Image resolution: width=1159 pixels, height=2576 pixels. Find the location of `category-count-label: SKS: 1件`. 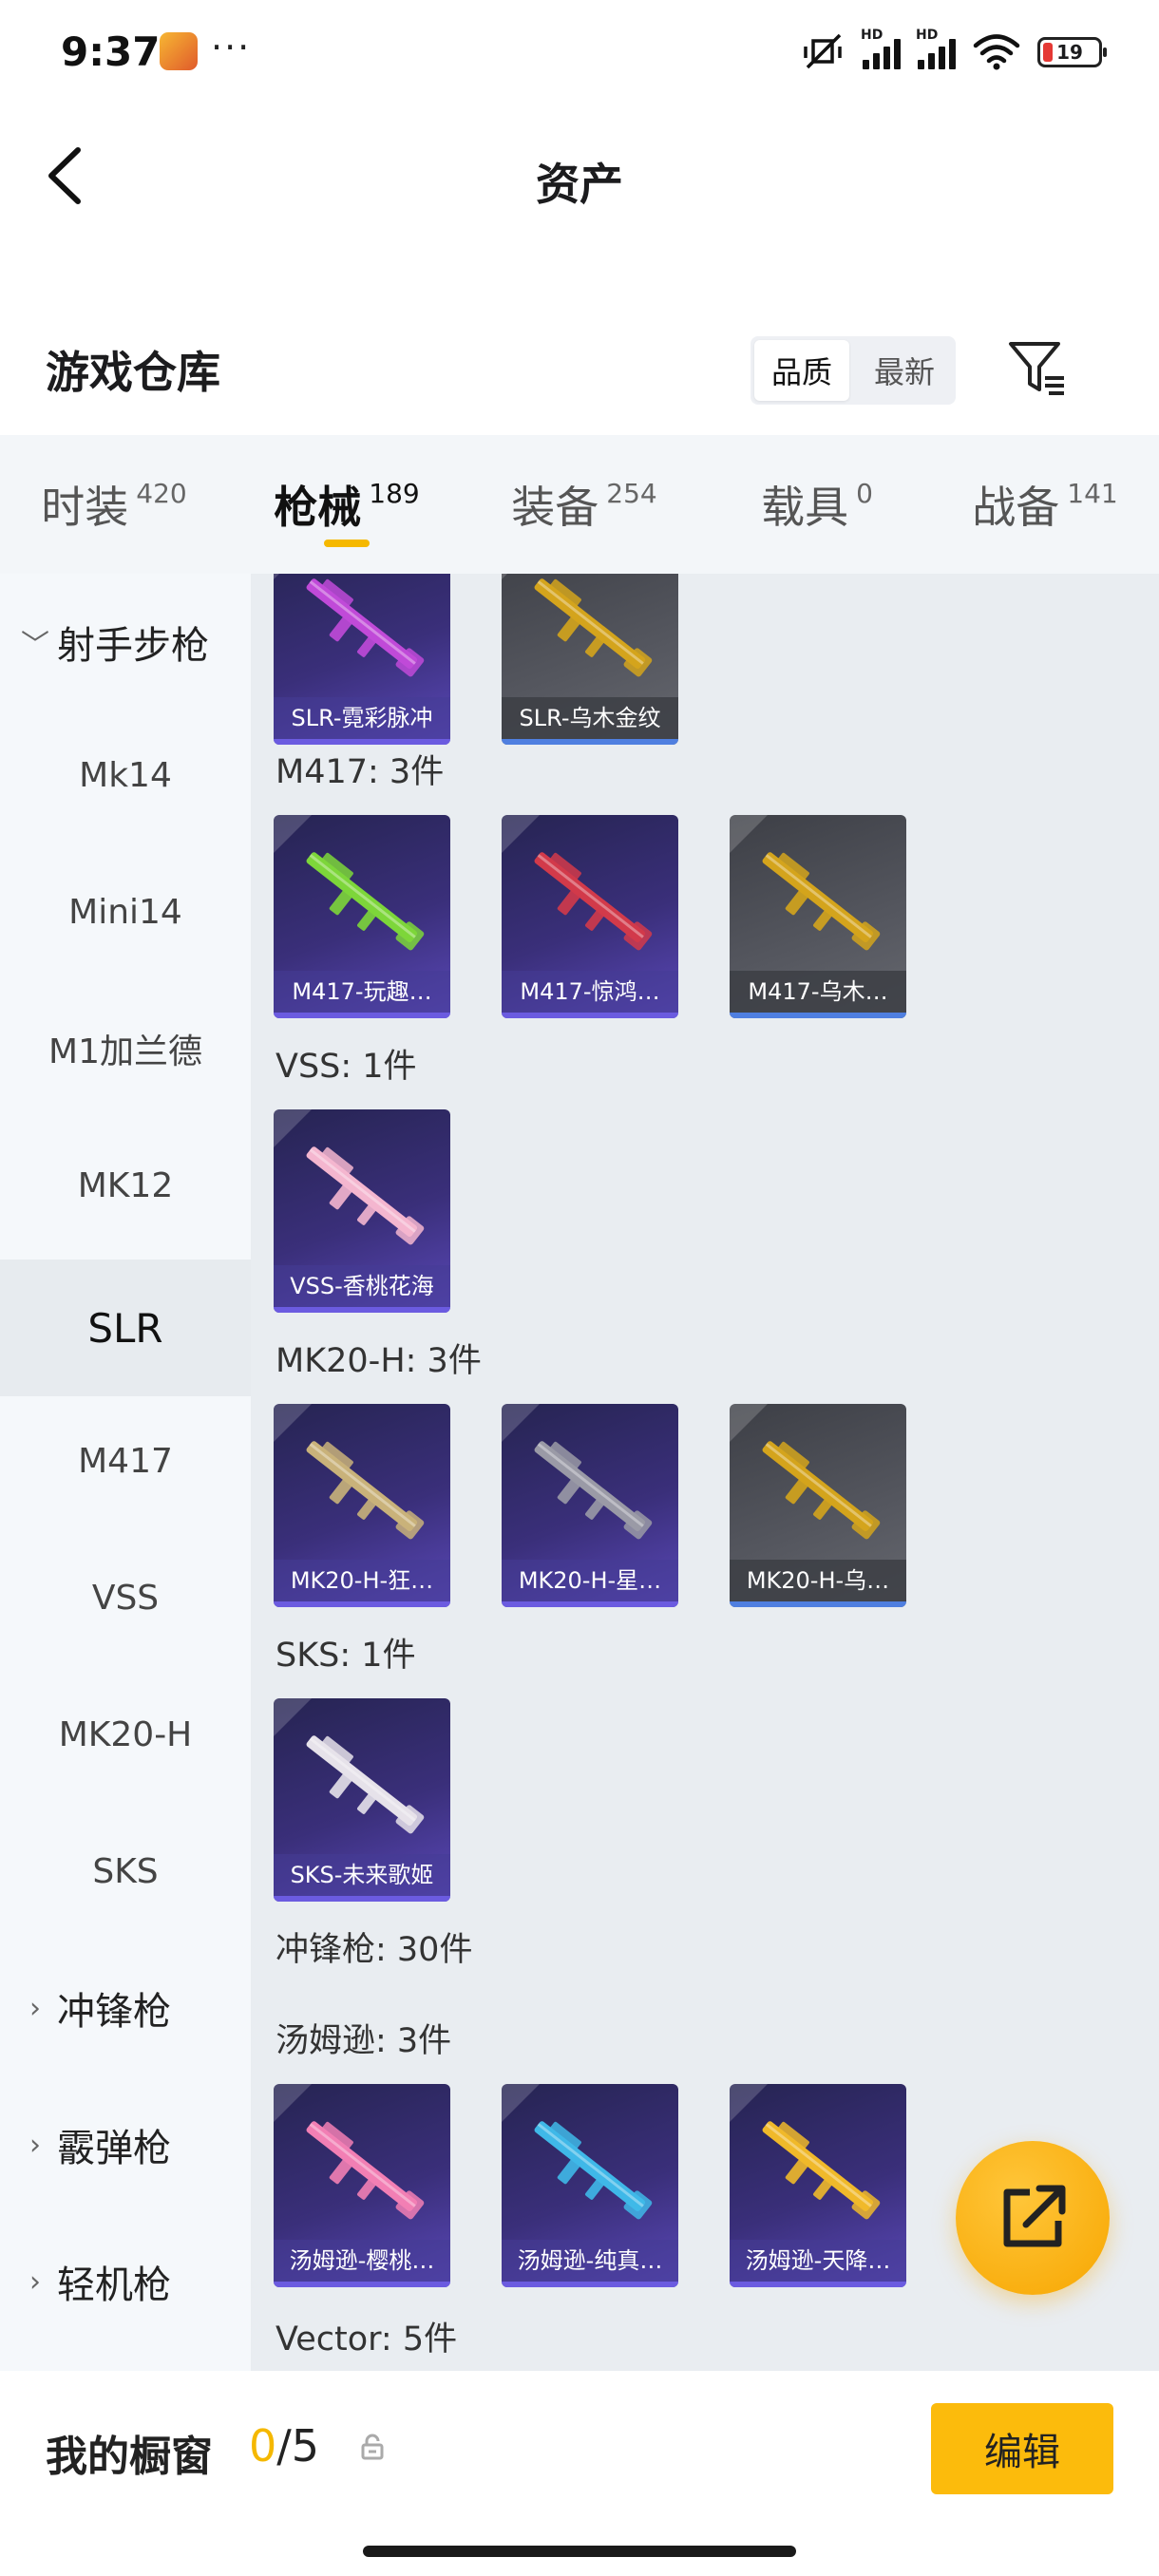

category-count-label: SKS: 1件 is located at coordinates (346, 1656).